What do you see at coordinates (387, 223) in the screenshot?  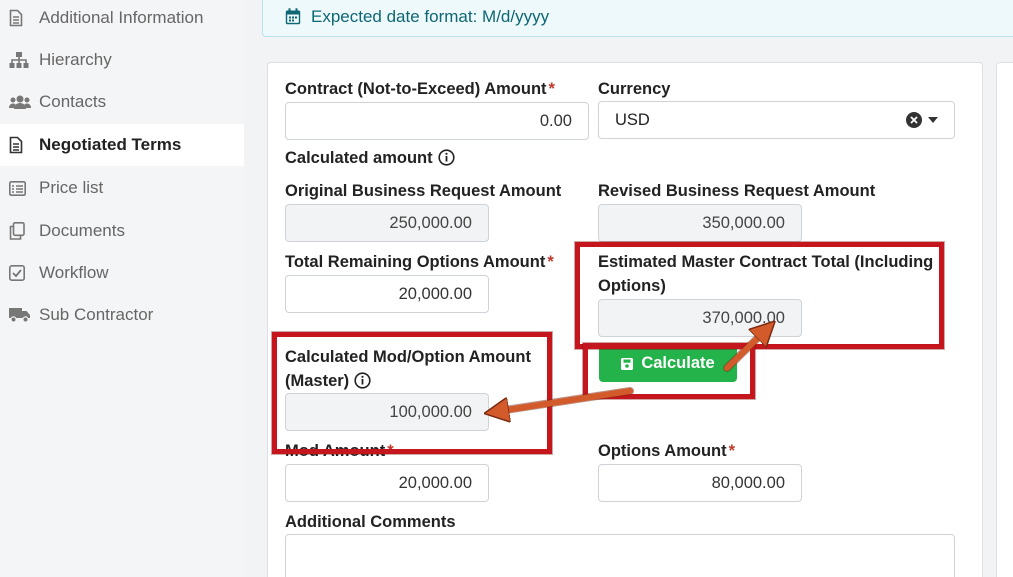 I see `original-request-field: 250,000.00` at bounding box center [387, 223].